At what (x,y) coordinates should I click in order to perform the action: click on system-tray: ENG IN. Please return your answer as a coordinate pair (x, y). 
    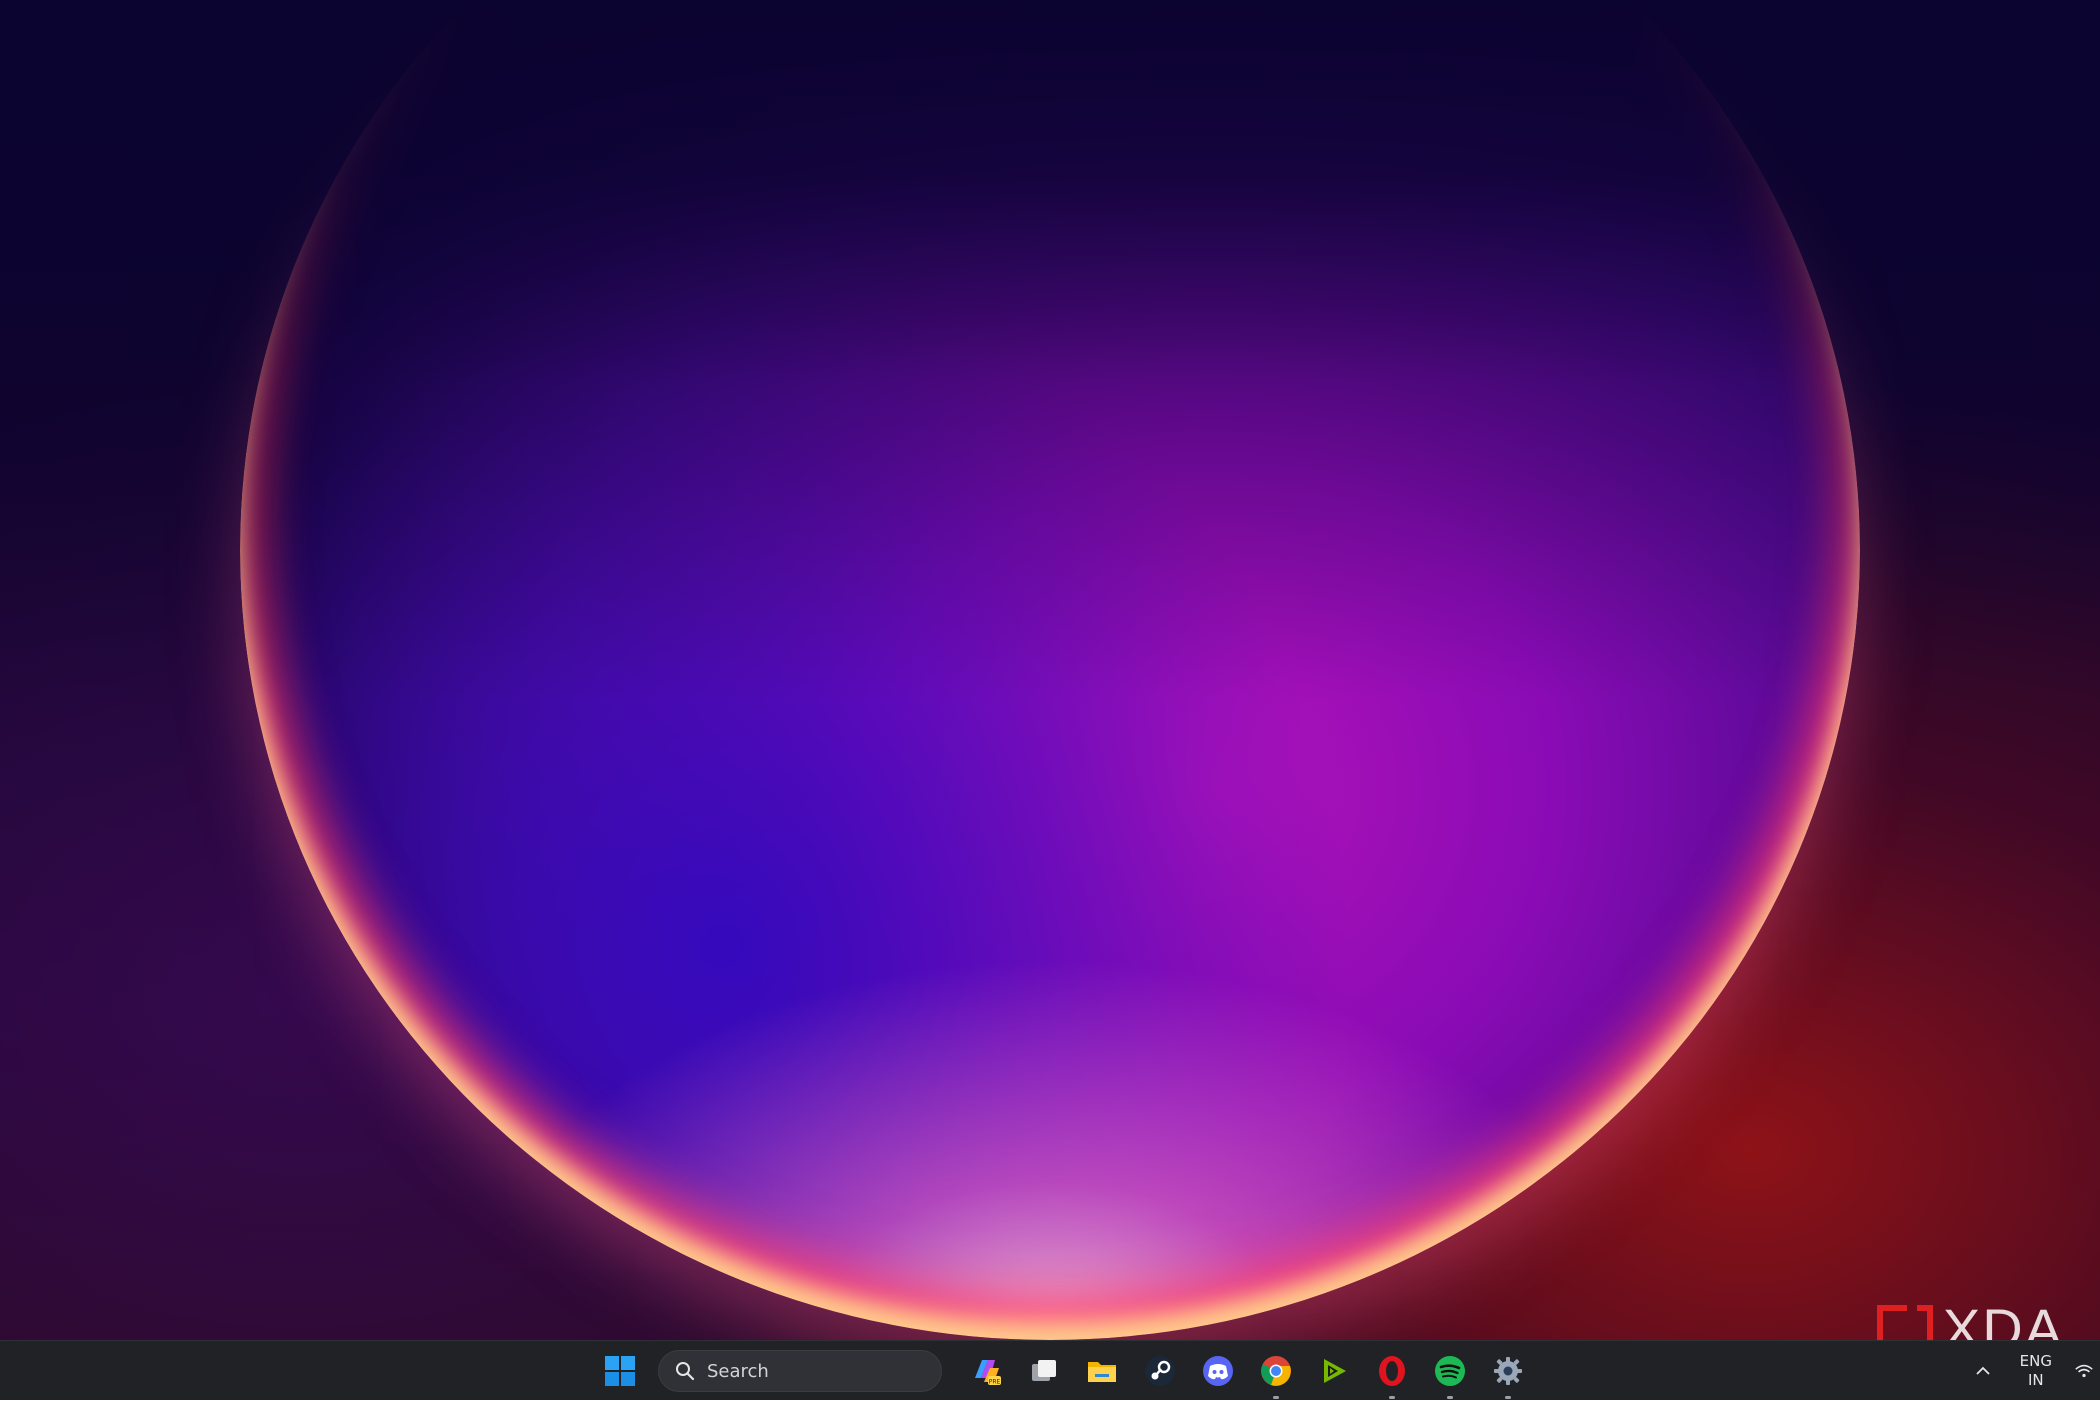
    Looking at the image, I should click on (2034, 1371).